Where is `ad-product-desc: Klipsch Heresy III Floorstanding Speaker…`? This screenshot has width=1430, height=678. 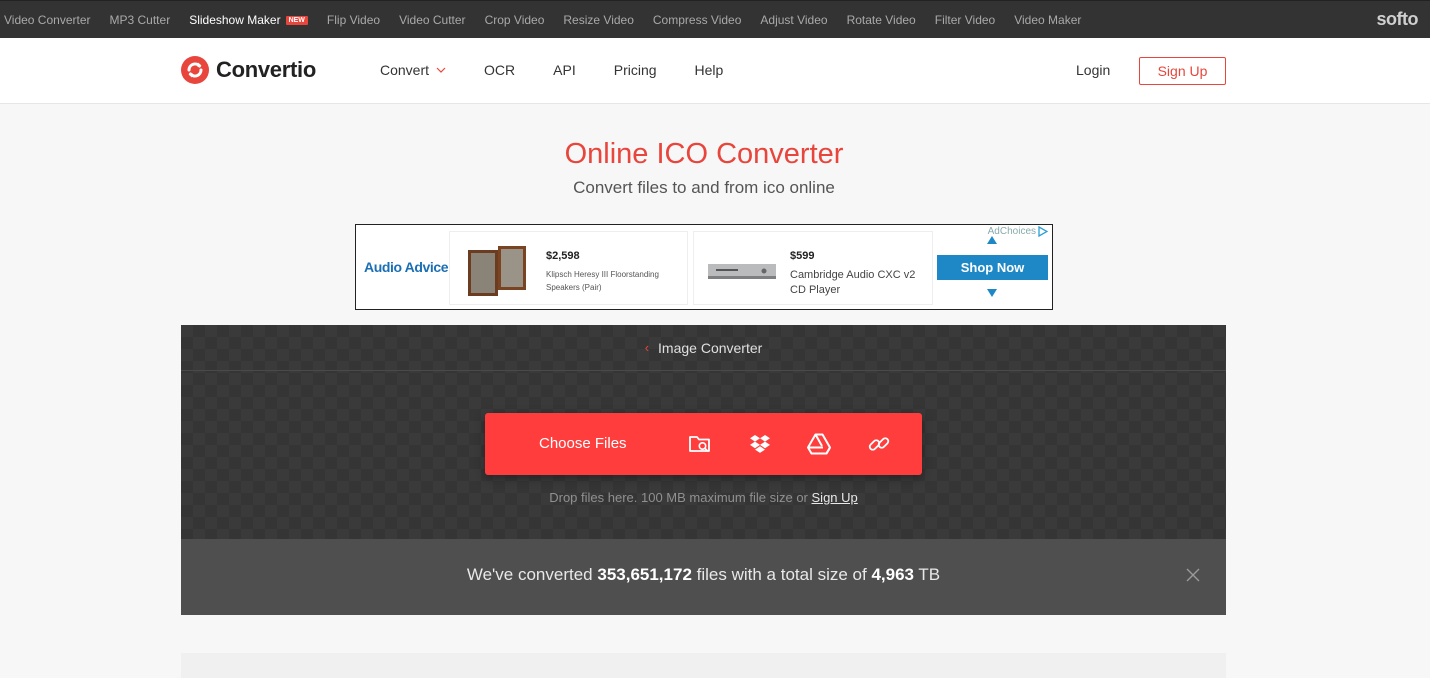 ad-product-desc: Klipsch Heresy III Floorstanding Speaker… is located at coordinates (602, 281).